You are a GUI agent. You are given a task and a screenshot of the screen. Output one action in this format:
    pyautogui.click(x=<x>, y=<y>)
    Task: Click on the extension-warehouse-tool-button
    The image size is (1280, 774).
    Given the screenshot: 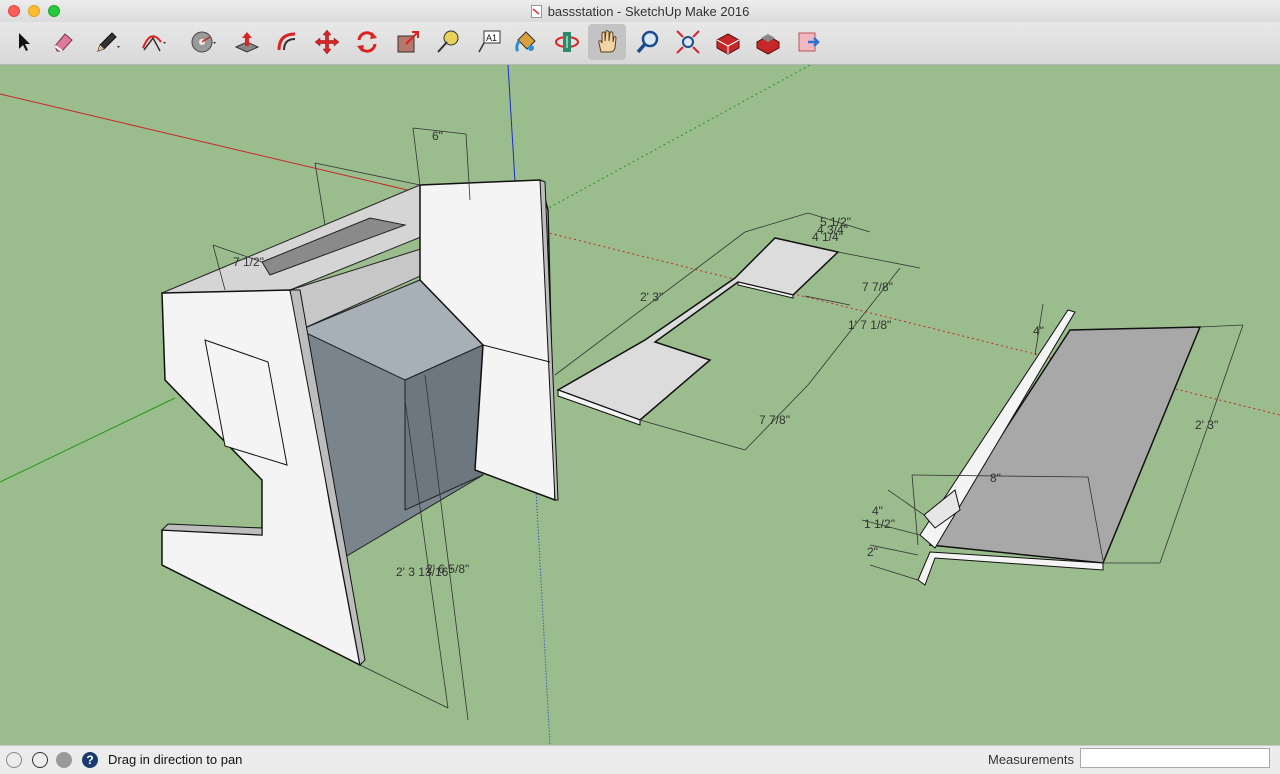 What is the action you would take?
    pyautogui.click(x=768, y=42)
    